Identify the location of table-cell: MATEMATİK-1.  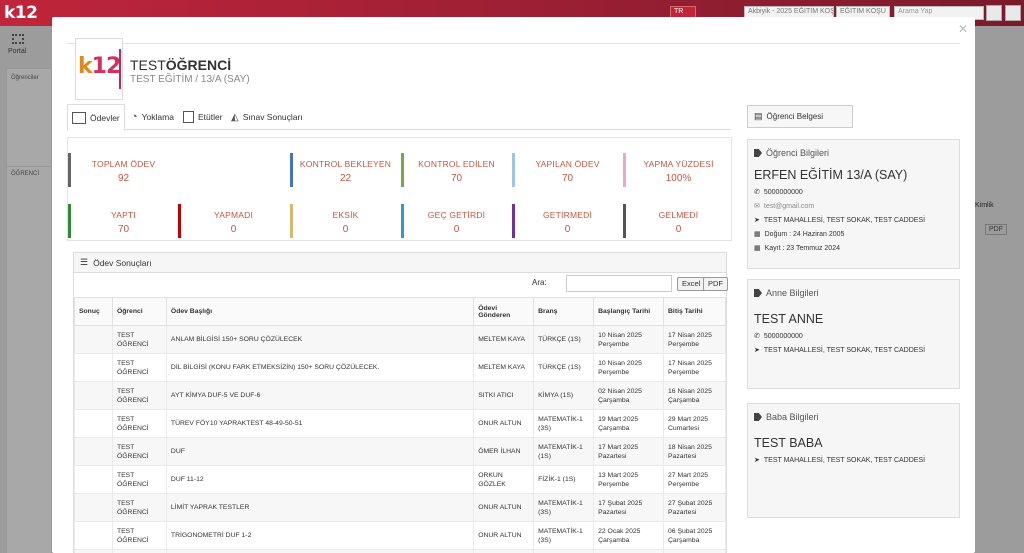
(564, 551).